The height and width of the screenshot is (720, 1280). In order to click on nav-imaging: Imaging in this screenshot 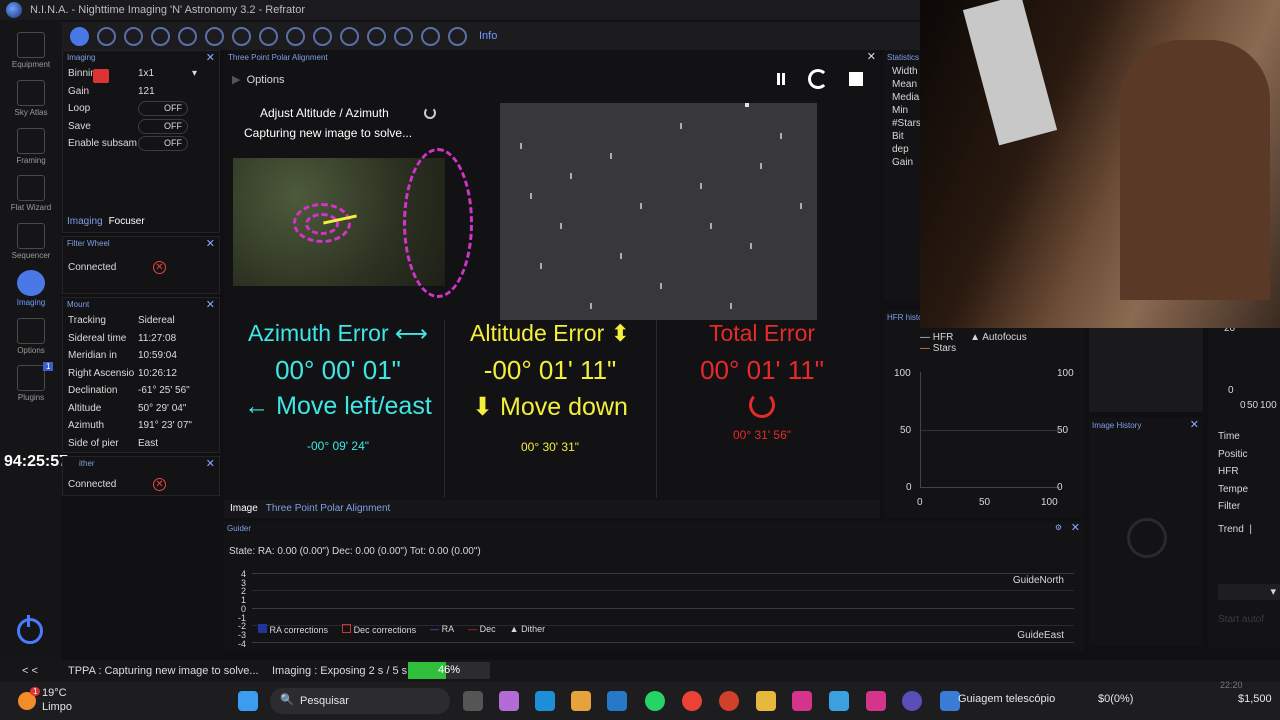, I will do `click(31, 288)`.